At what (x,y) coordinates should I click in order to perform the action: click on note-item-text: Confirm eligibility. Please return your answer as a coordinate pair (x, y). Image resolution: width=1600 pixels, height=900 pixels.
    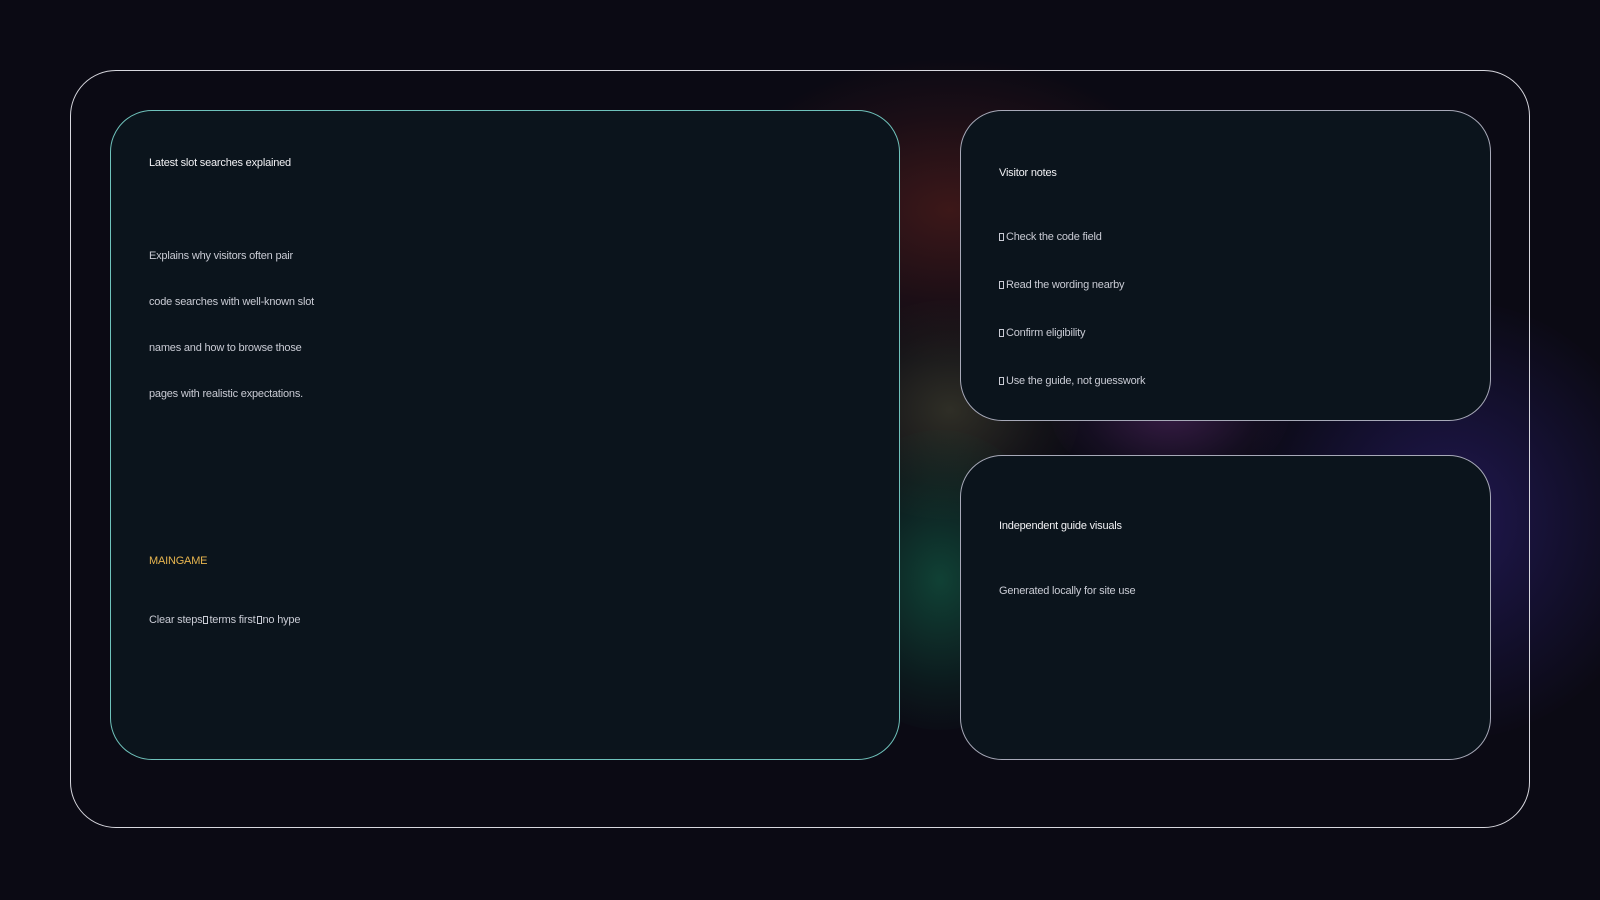
    Looking at the image, I should click on (1046, 333).